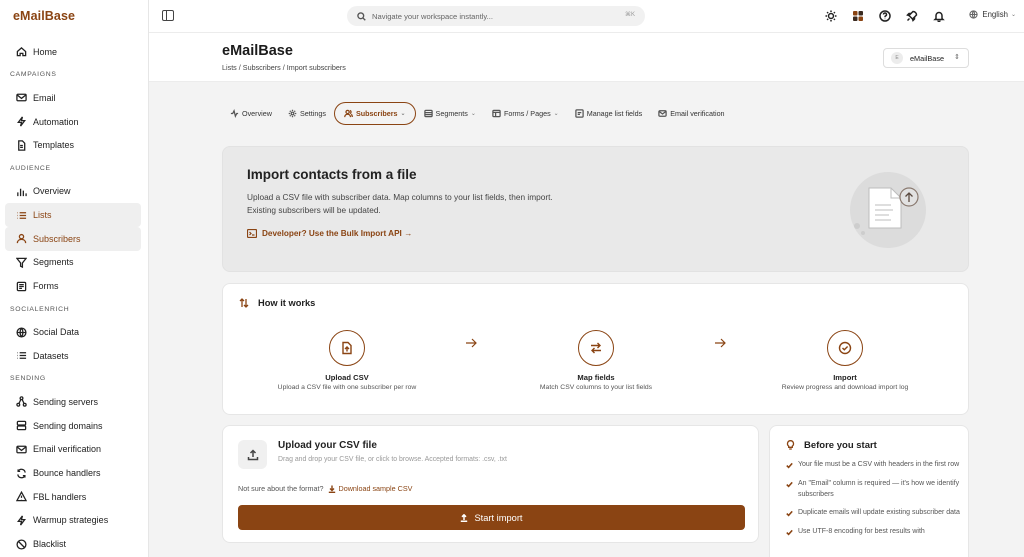  I want to click on step-description: Match CSV columns to your list fields, so click(596, 387).